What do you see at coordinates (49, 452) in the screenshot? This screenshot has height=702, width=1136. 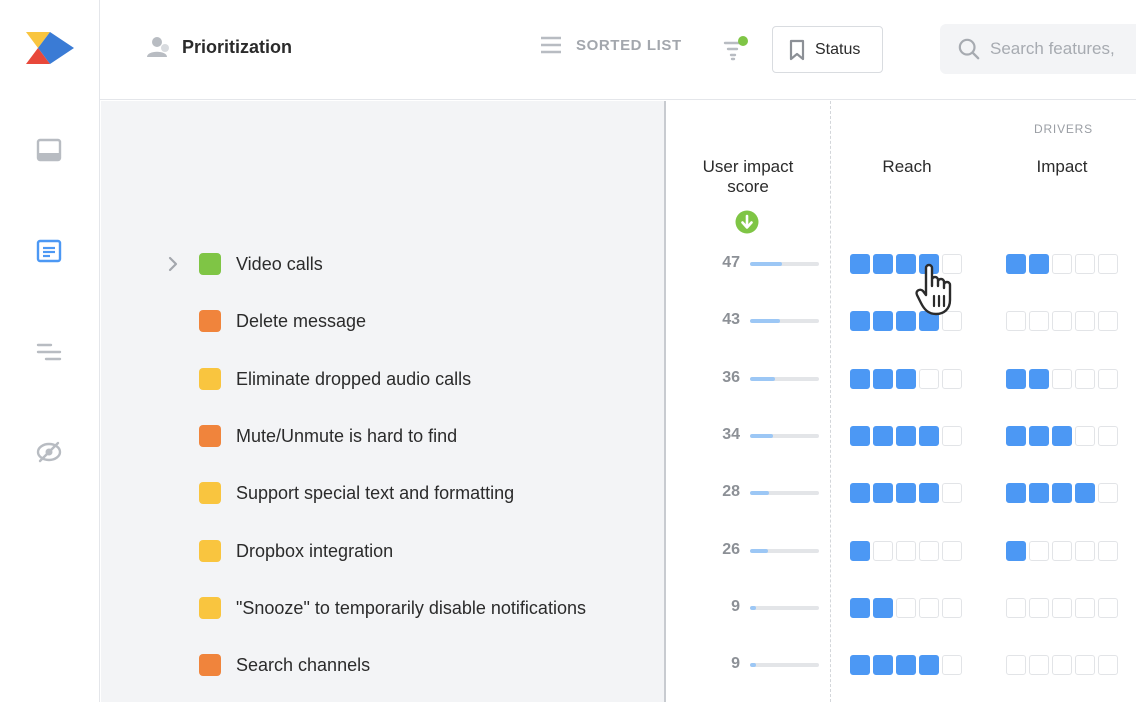 I see `nav-hidden-button` at bounding box center [49, 452].